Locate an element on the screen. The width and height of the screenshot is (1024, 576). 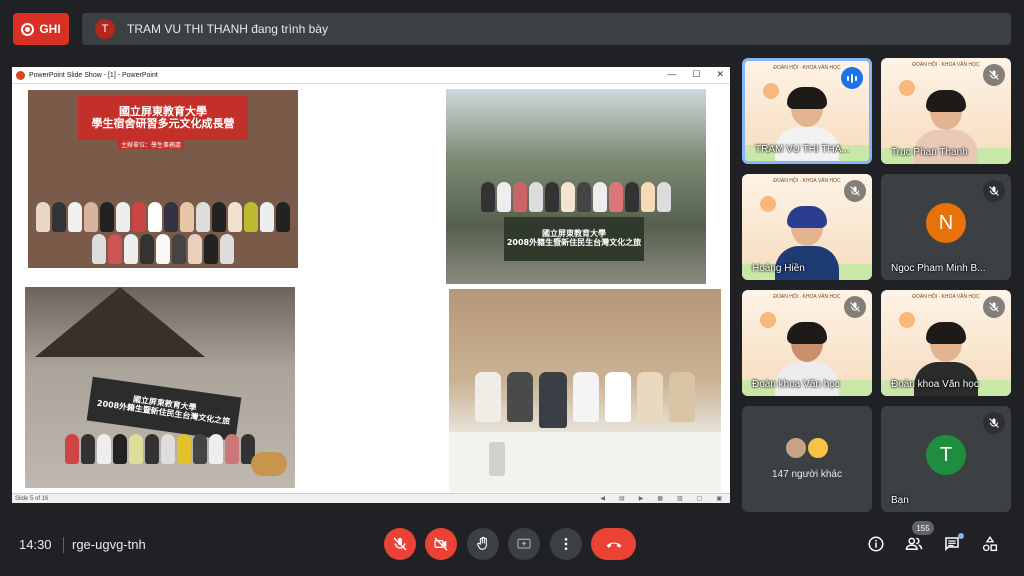
zoom-icon: ▣ is located at coordinates (719, 498).